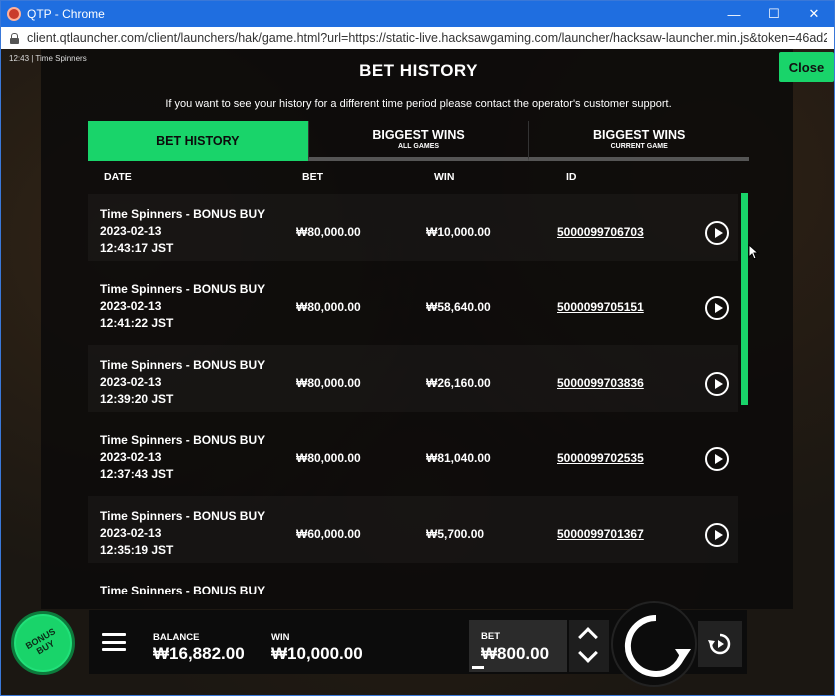  Describe the element at coordinates (600, 458) in the screenshot. I see `row-id-link: 5000099702535` at that location.